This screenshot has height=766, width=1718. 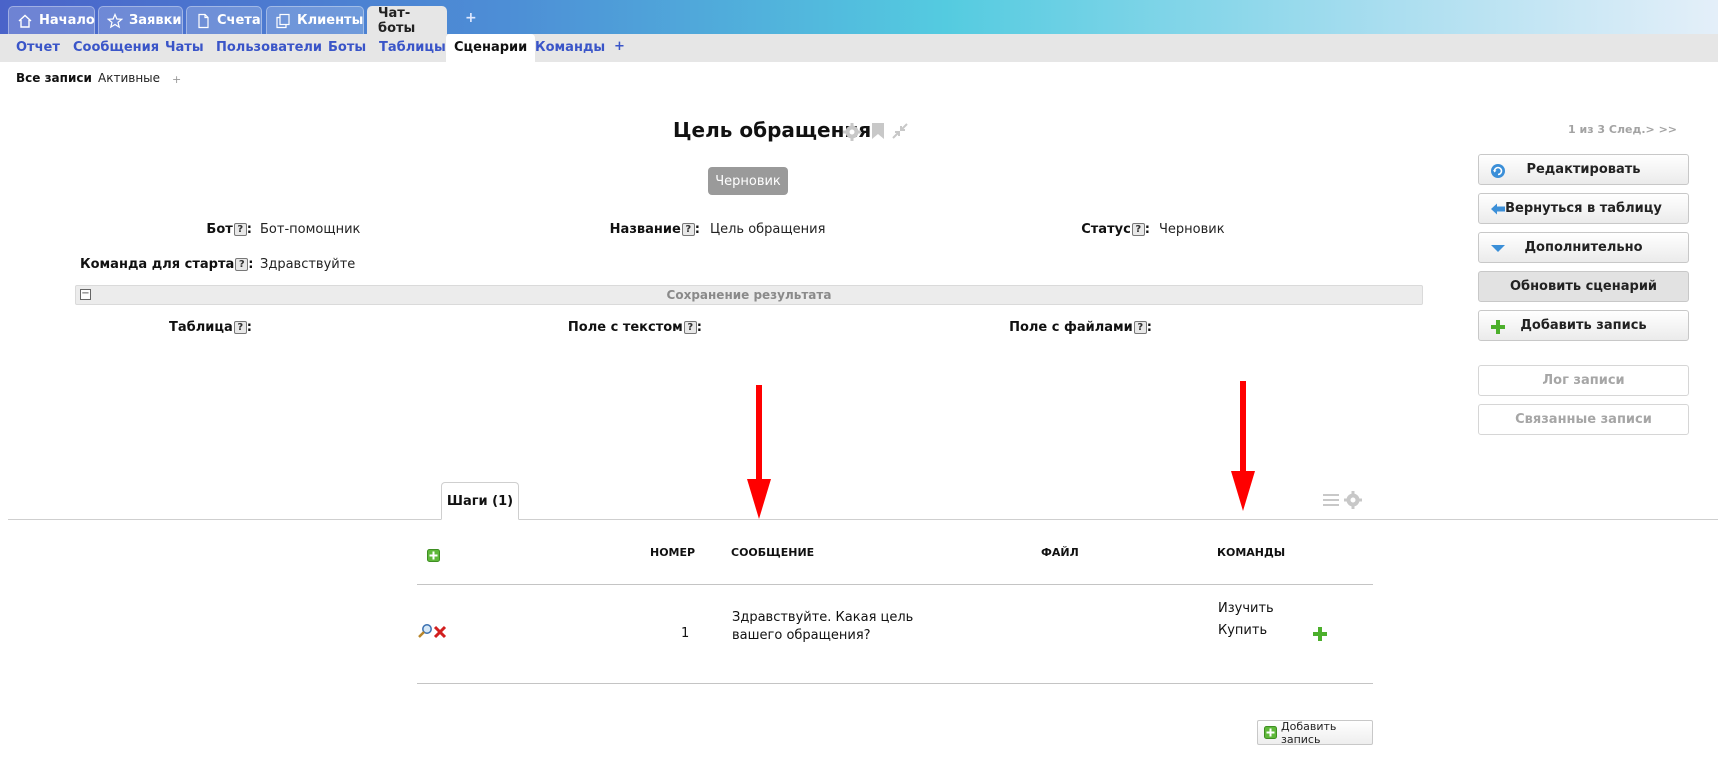 I want to click on edit-button: Редактировать, so click(x=1583, y=169).